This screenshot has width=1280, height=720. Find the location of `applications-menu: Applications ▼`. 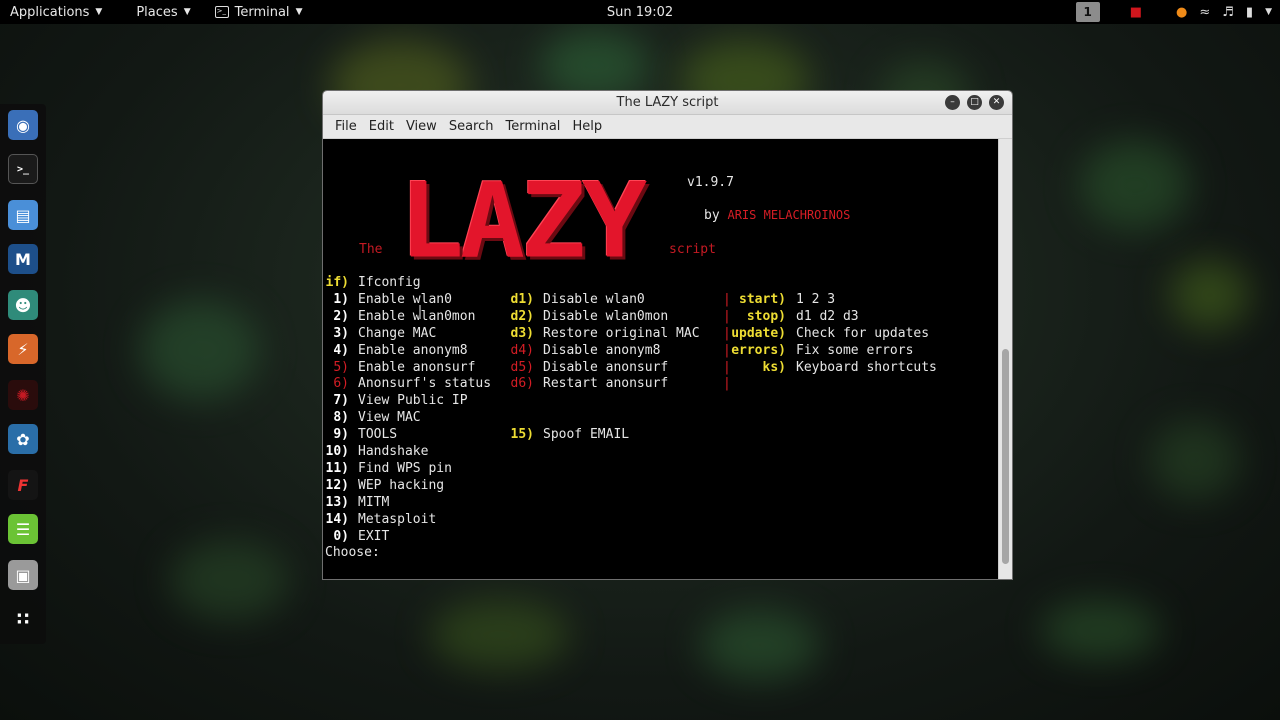

applications-menu: Applications ▼ is located at coordinates (56, 12).